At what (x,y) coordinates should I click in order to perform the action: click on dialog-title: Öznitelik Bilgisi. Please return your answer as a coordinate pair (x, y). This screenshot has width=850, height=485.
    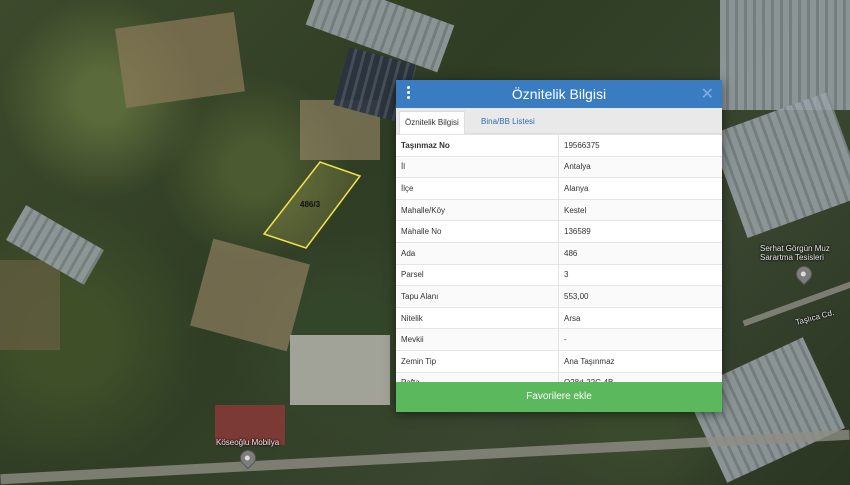
    Looking at the image, I should click on (559, 94).